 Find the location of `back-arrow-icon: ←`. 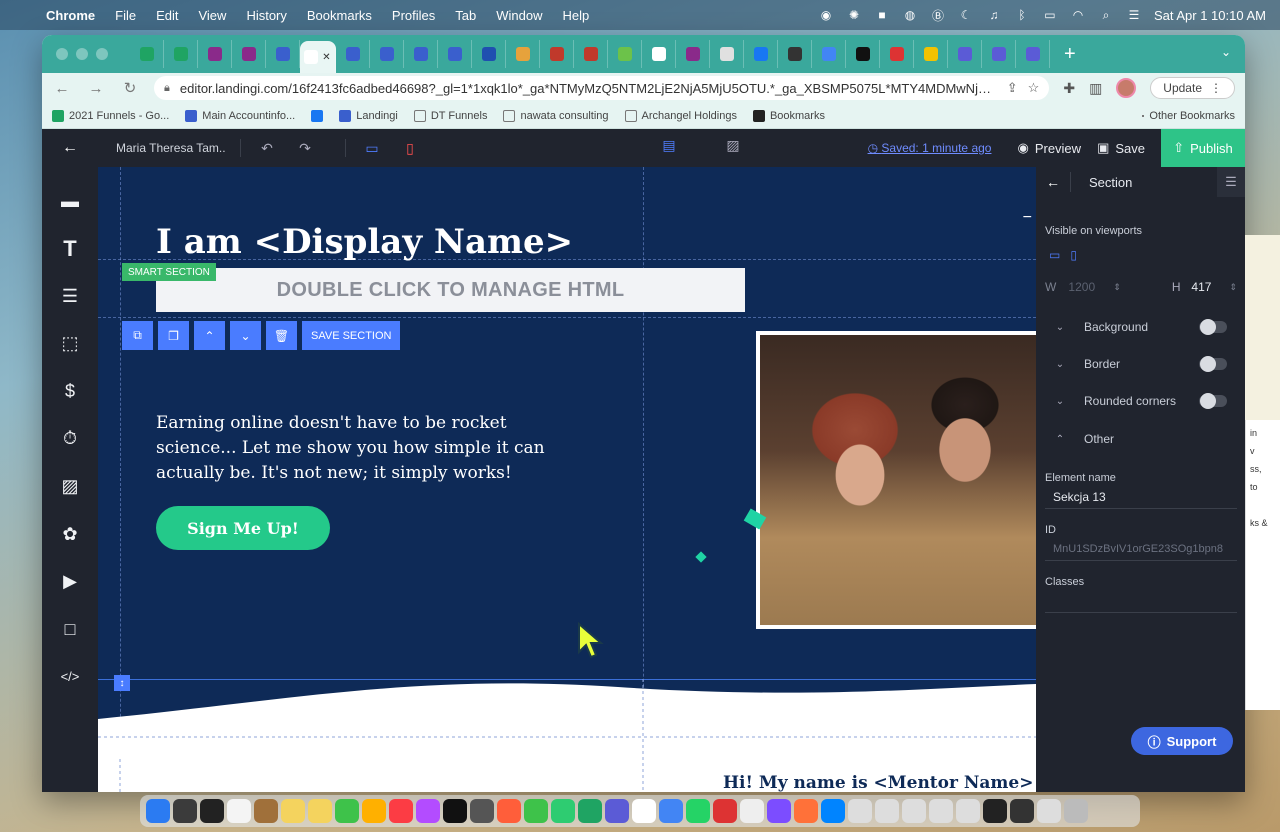

back-arrow-icon: ← is located at coordinates (62, 88).